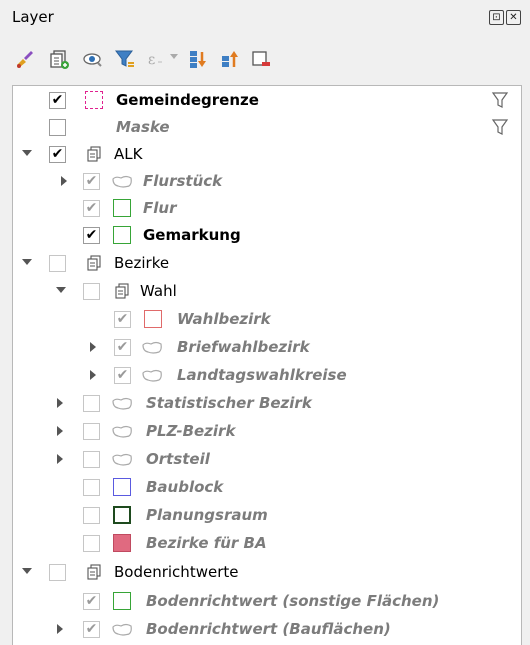 Image resolution: width=530 pixels, height=645 pixels. Describe the element at coordinates (25, 59) in the screenshot. I see `style-manager-icon` at that location.